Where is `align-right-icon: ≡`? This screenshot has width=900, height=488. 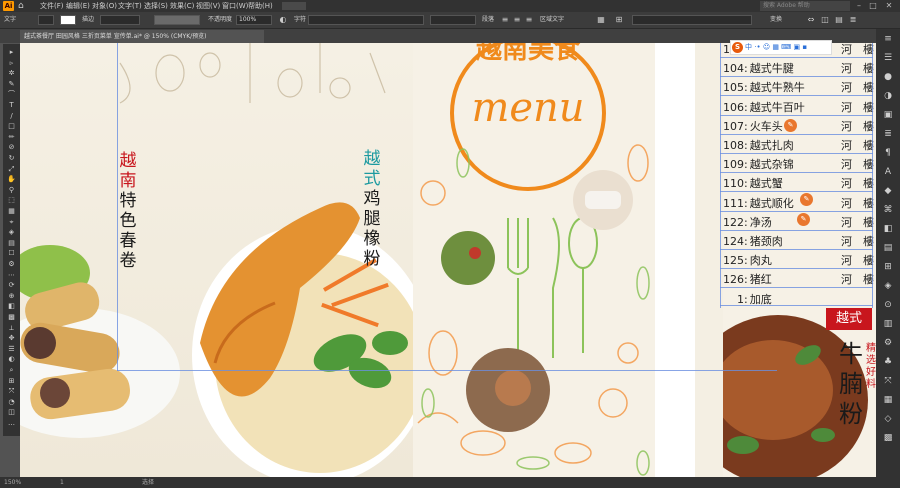 align-right-icon: ≡ is located at coordinates (529, 20).